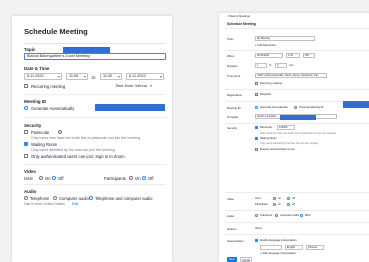  I want to click on page-title: Schedule Meeting, so click(56, 31).